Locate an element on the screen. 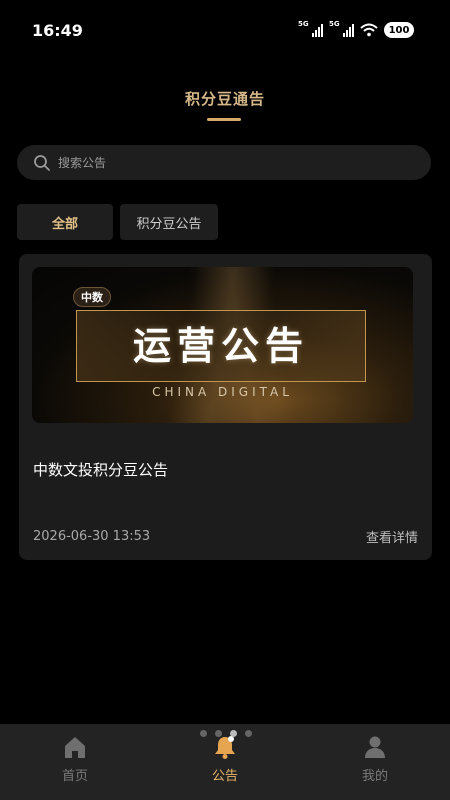 The image size is (450, 800). tabbar-label-home: 首页 is located at coordinates (74, 776).